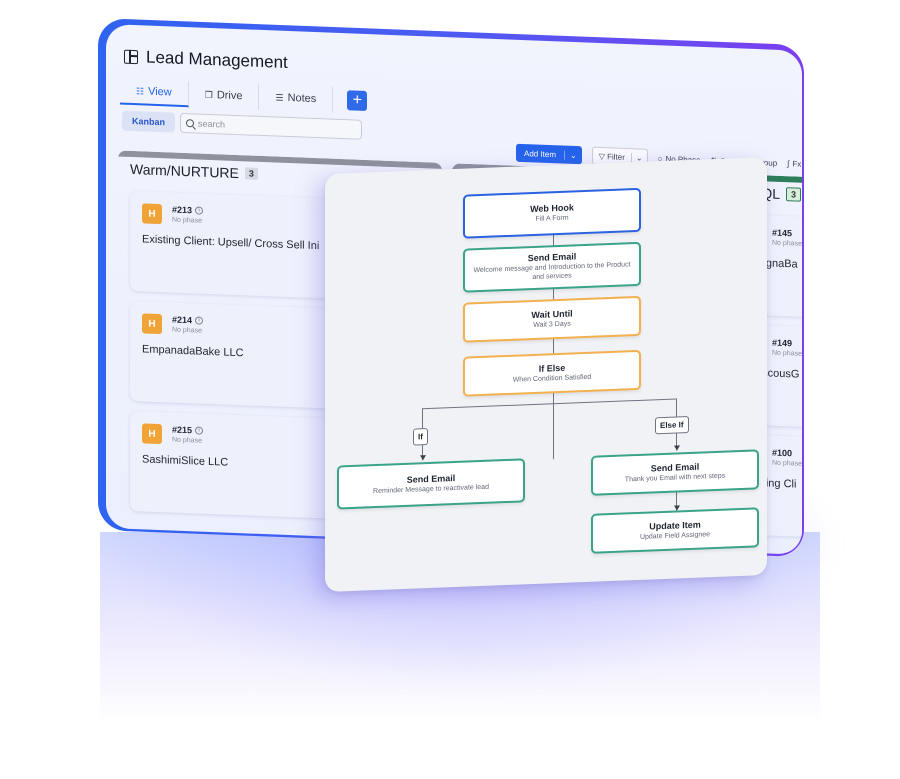 This screenshot has height=779, width=900. What do you see at coordinates (788, 163) in the screenshot?
I see `function-icon: ∫` at bounding box center [788, 163].